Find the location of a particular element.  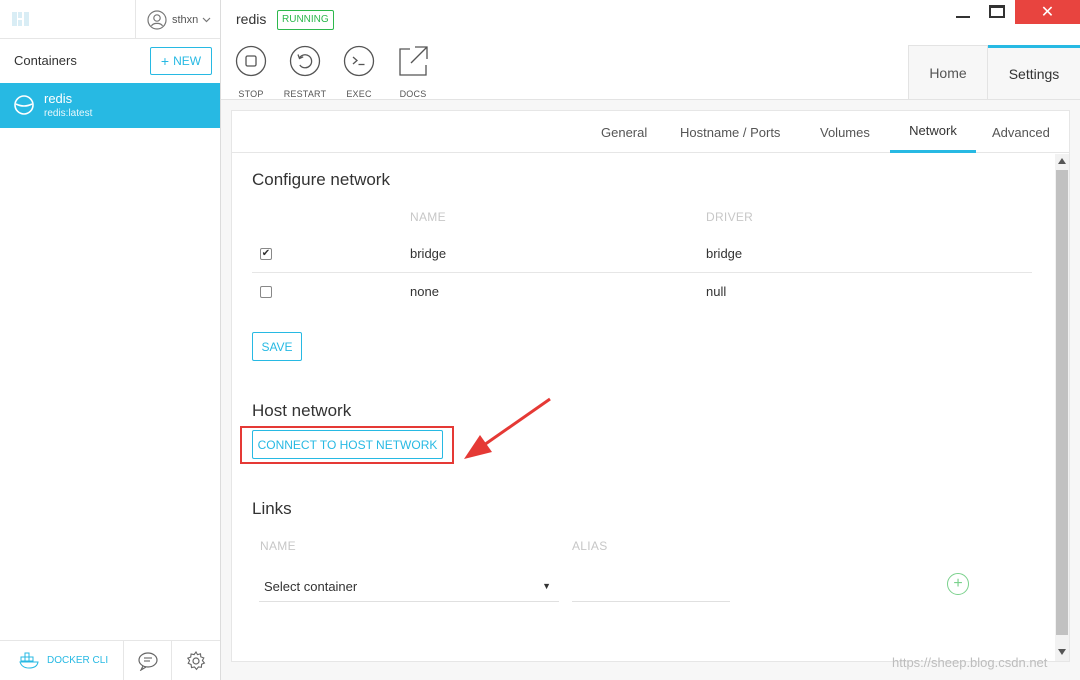

network-name-header: NAME is located at coordinates (428, 217).